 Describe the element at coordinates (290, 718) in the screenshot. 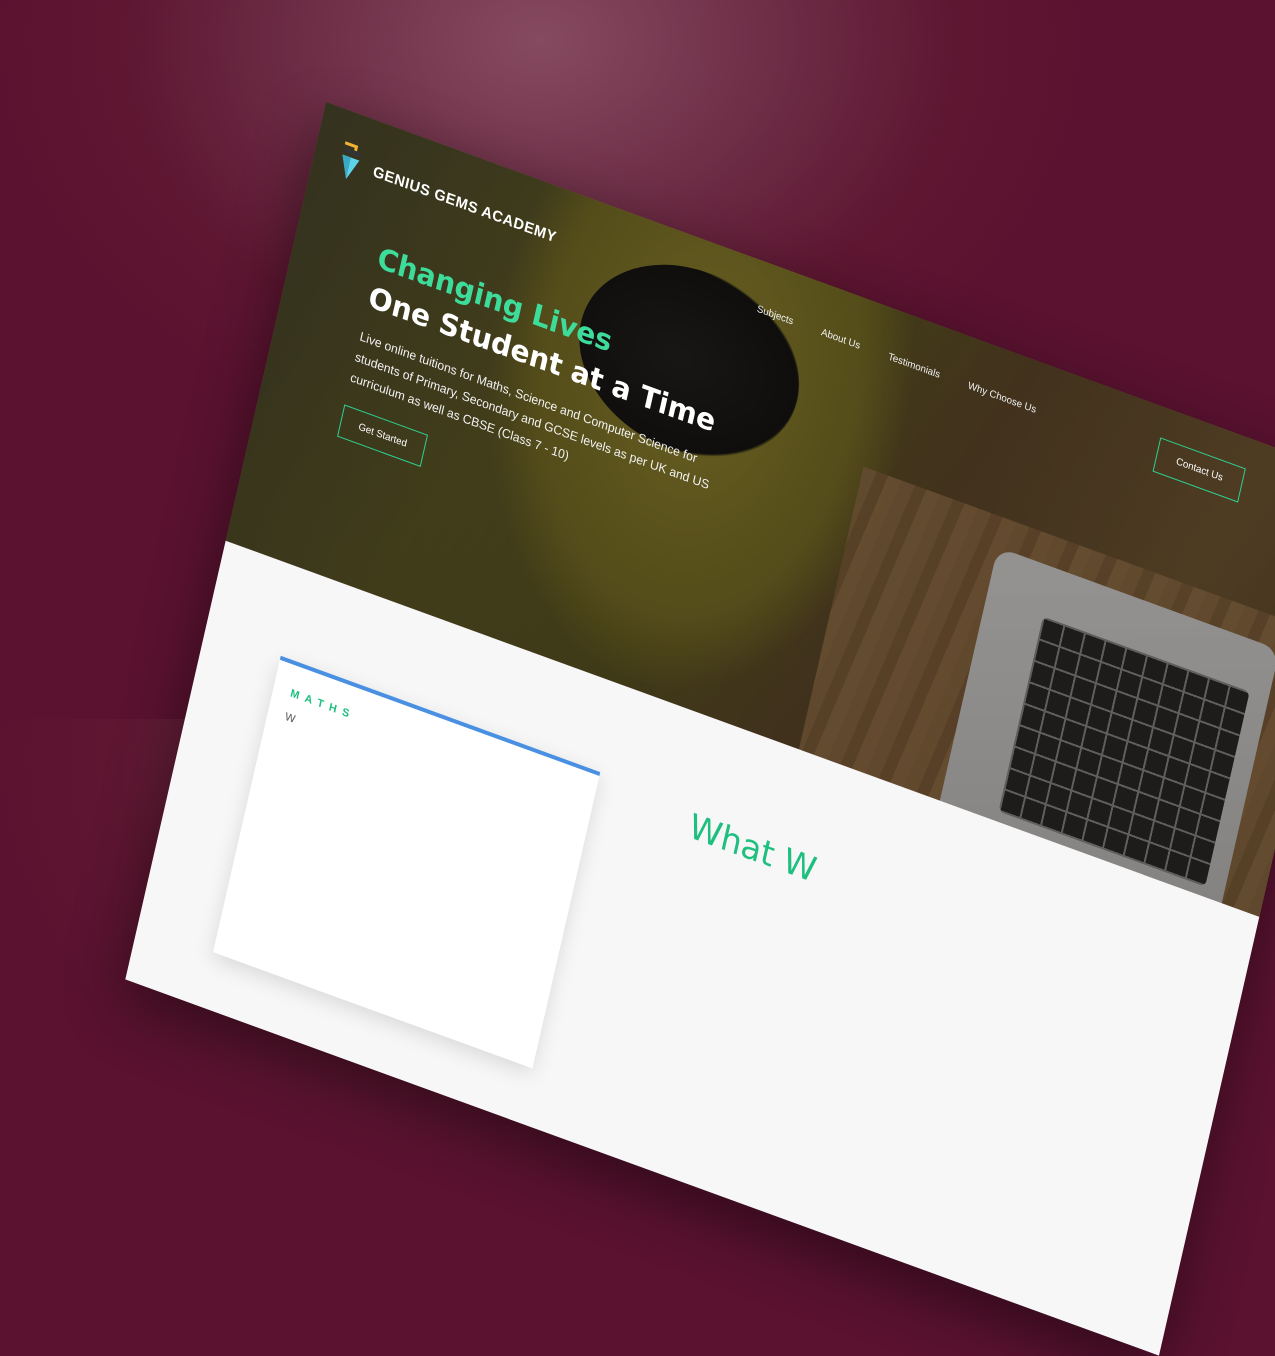

I see `subject-card-text: W` at that location.